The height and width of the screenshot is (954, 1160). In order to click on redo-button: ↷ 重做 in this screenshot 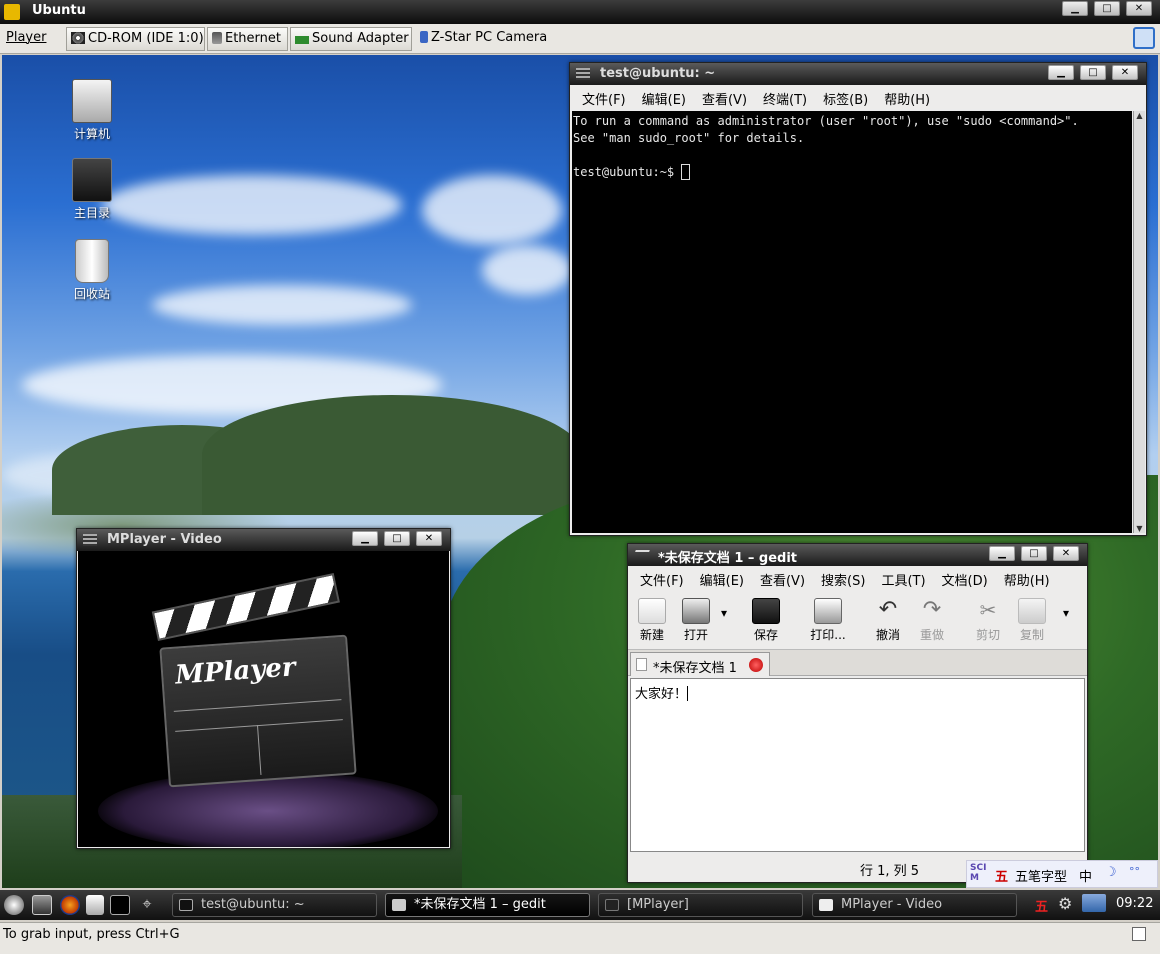, I will do `click(932, 620)`.